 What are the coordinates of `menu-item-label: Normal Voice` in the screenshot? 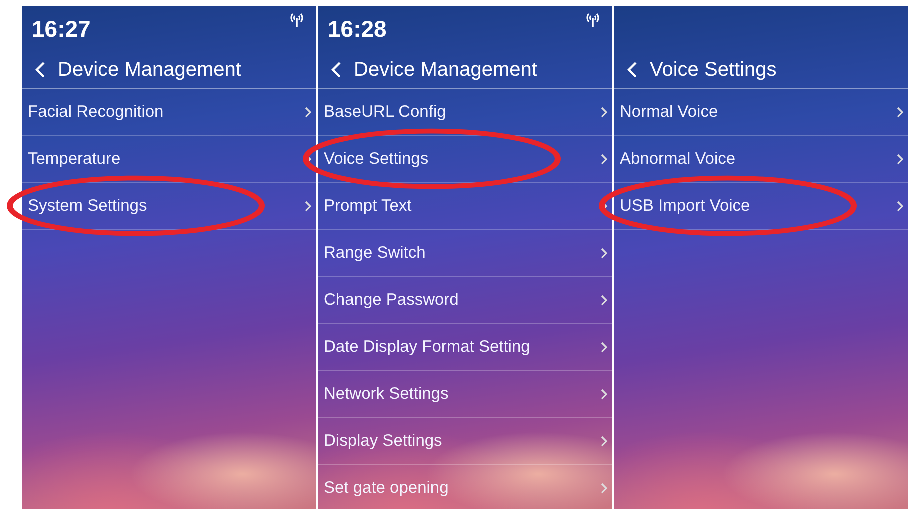 It's located at (669, 112).